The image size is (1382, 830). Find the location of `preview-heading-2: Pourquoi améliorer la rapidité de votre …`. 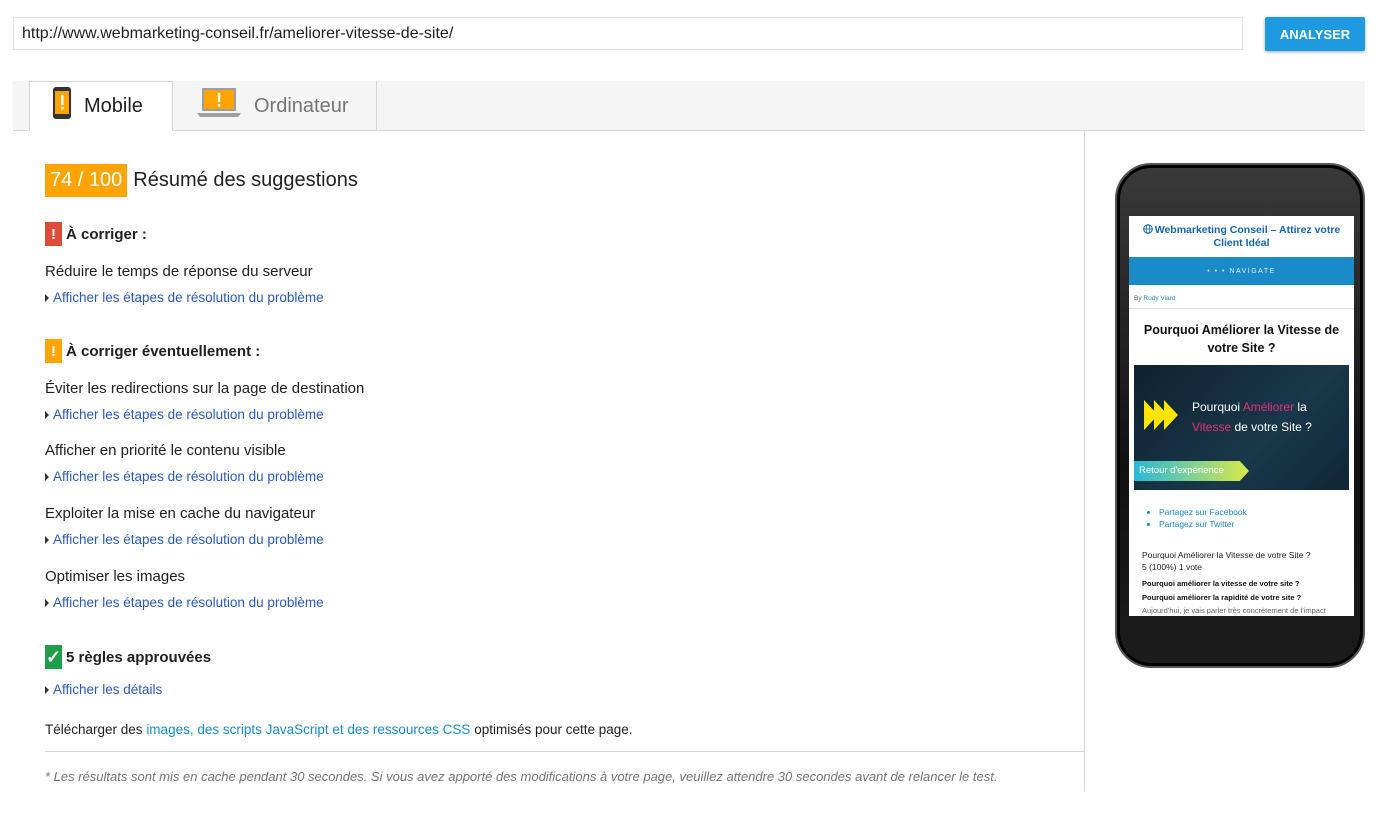

preview-heading-2: Pourquoi améliorer la rapidité de votre … is located at coordinates (1222, 597).